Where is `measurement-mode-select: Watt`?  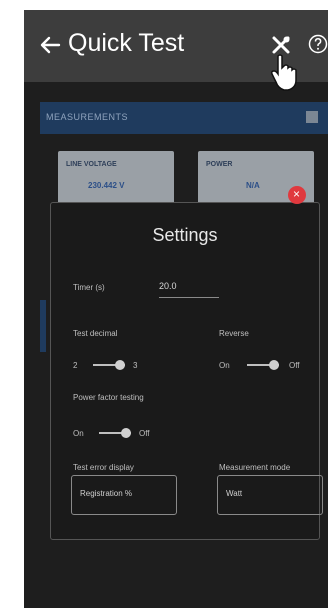
measurement-mode-select: Watt is located at coordinates (270, 495).